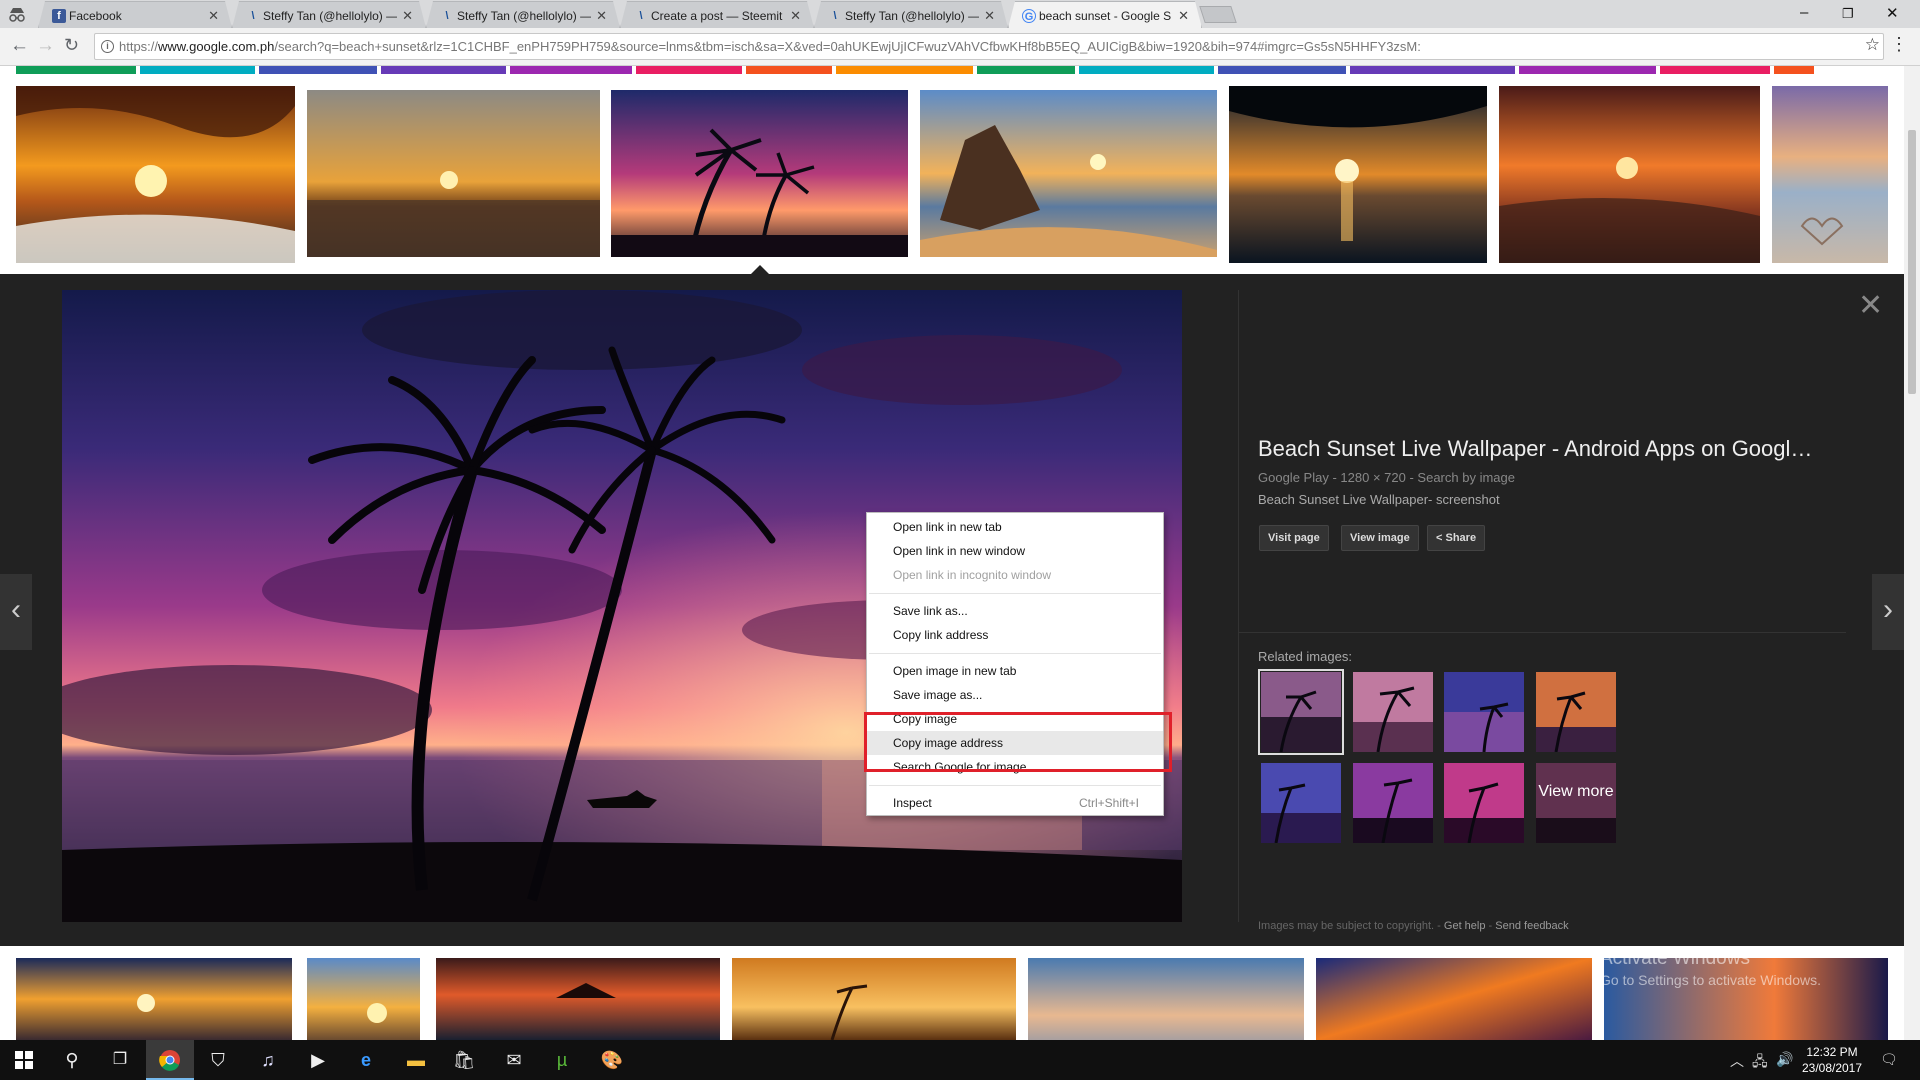 Image resolution: width=1920 pixels, height=1085 pixels. Describe the element at coordinates (318, 1060) in the screenshot. I see `app-icon: ▶` at that location.